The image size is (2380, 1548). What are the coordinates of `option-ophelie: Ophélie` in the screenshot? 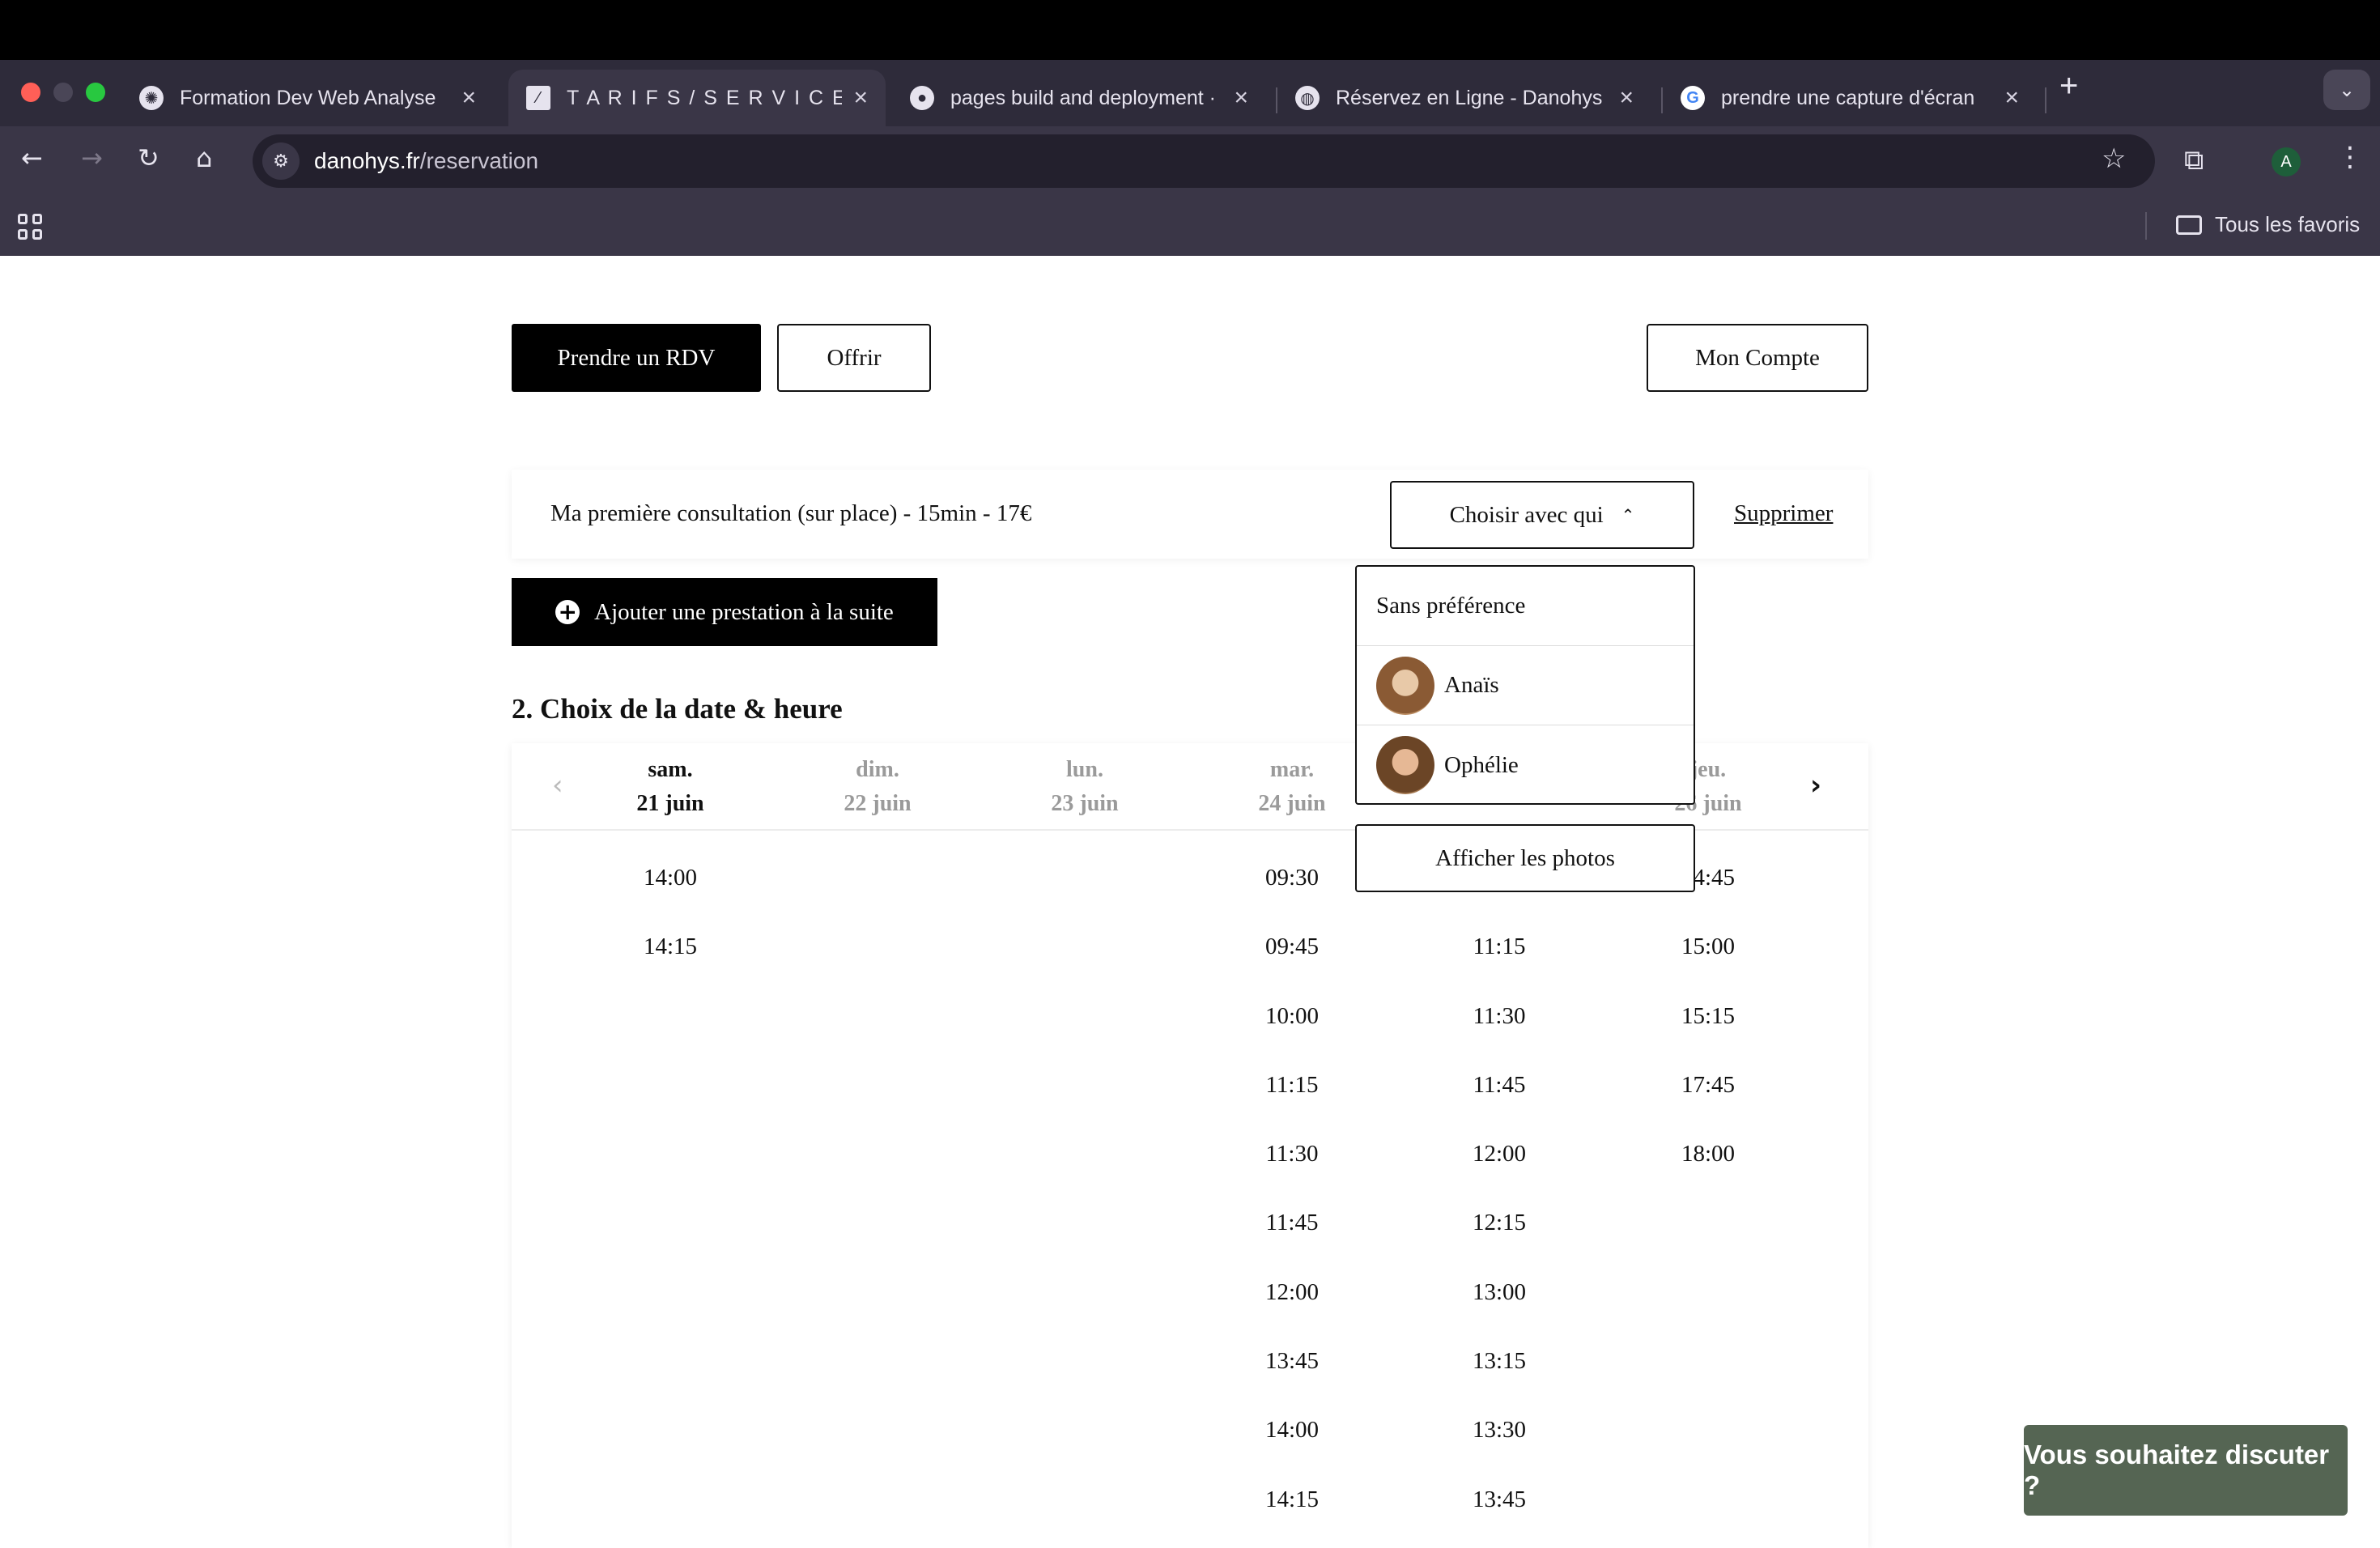 It's located at (1525, 765).